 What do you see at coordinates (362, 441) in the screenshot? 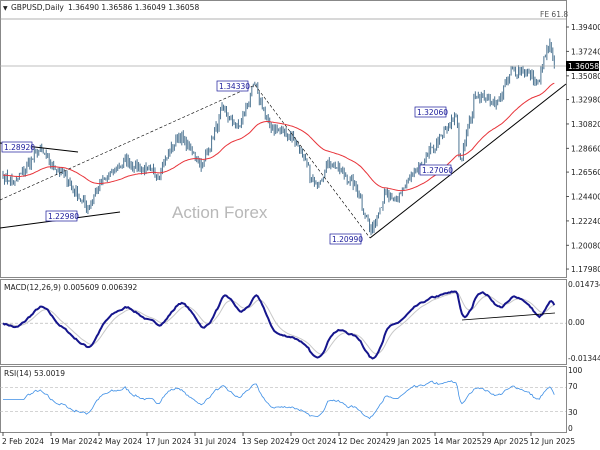
I see `date-tick-label: 12 Dec 2024` at bounding box center [362, 441].